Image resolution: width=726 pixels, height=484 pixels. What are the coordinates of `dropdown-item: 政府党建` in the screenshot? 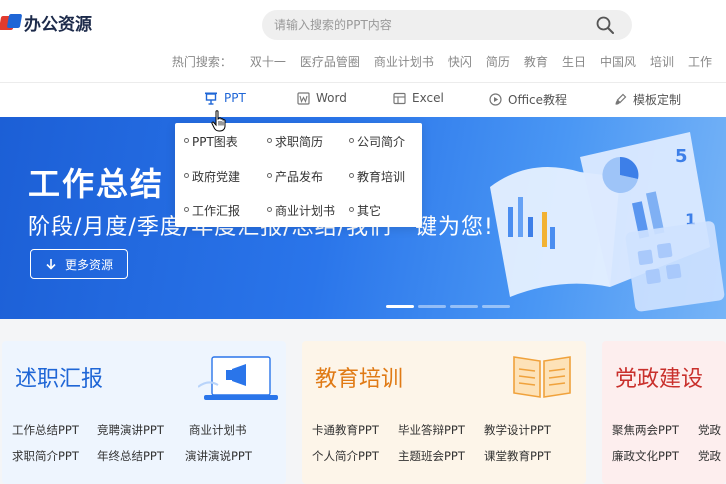 It's located at (212, 176).